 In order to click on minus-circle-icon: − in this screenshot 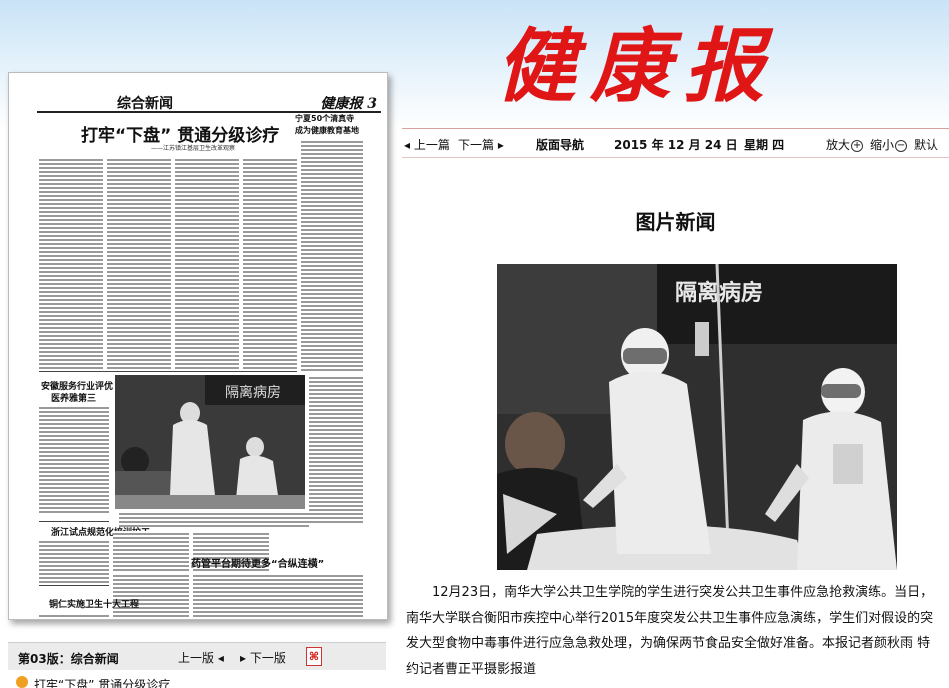, I will do `click(901, 145)`.